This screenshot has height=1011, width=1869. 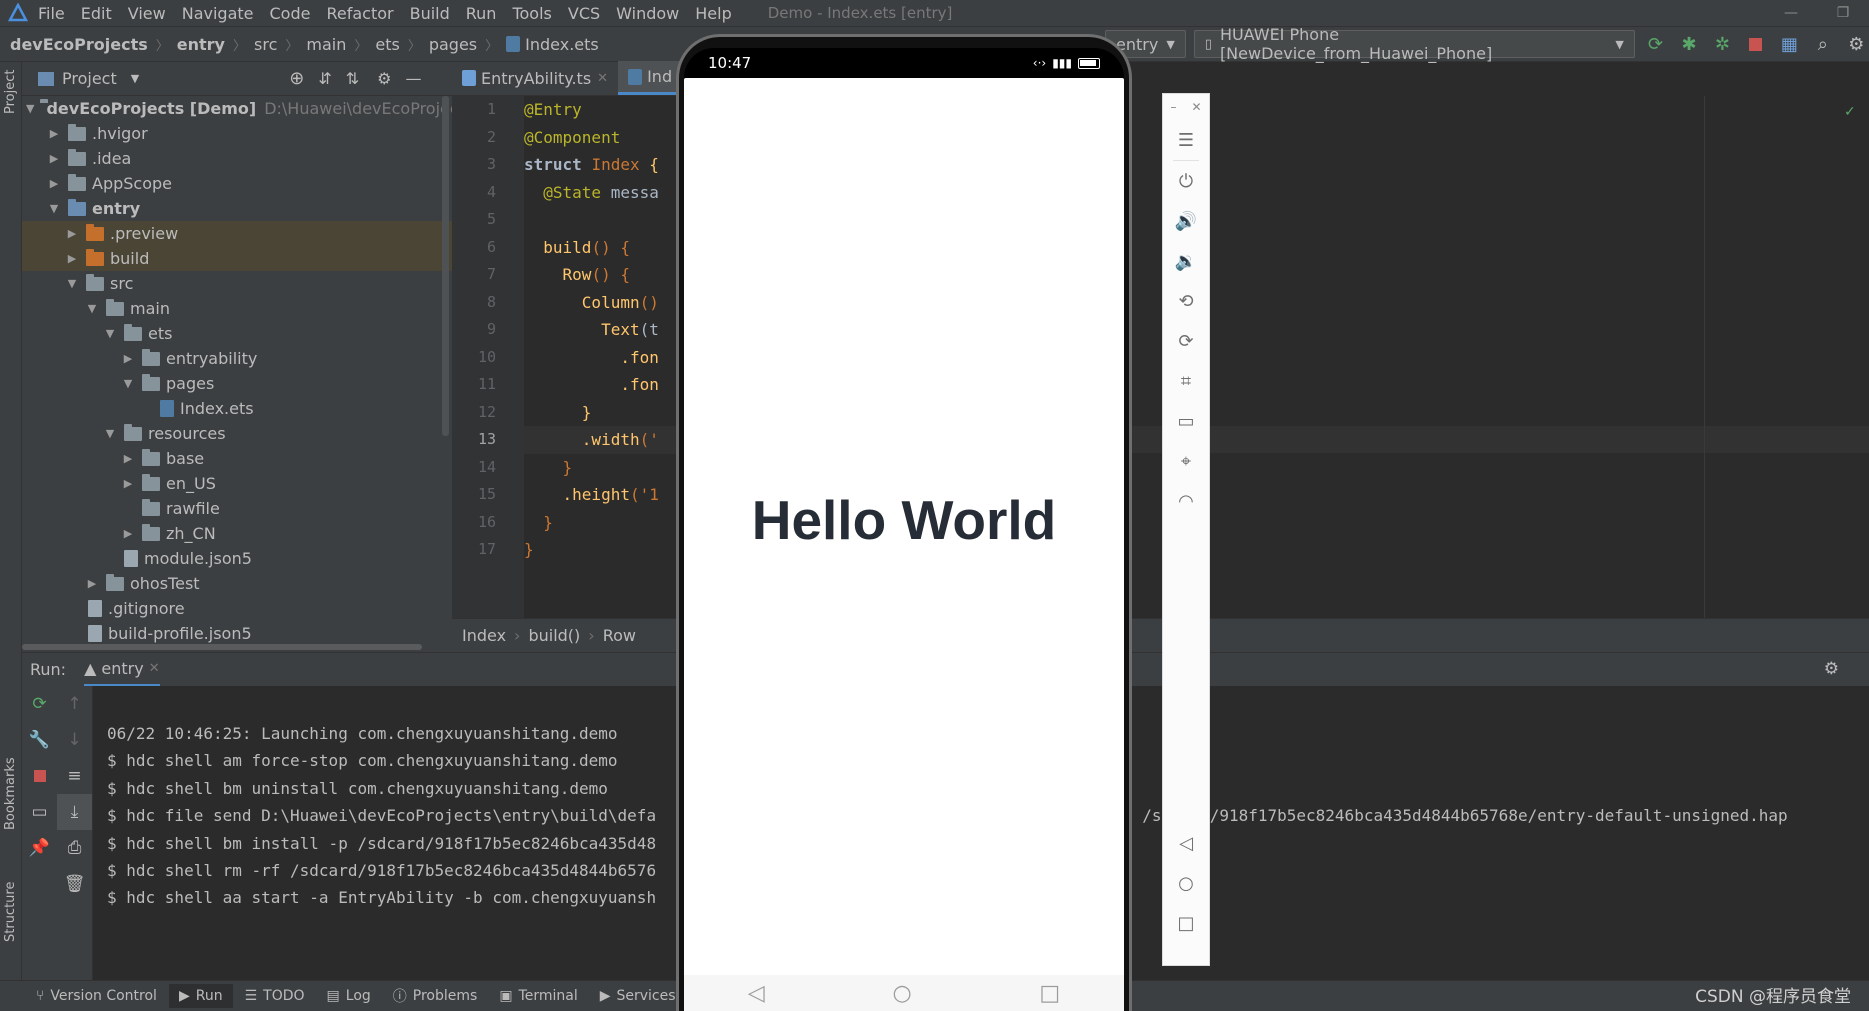 What do you see at coordinates (290, 13) in the screenshot?
I see `menu-code: Code` at bounding box center [290, 13].